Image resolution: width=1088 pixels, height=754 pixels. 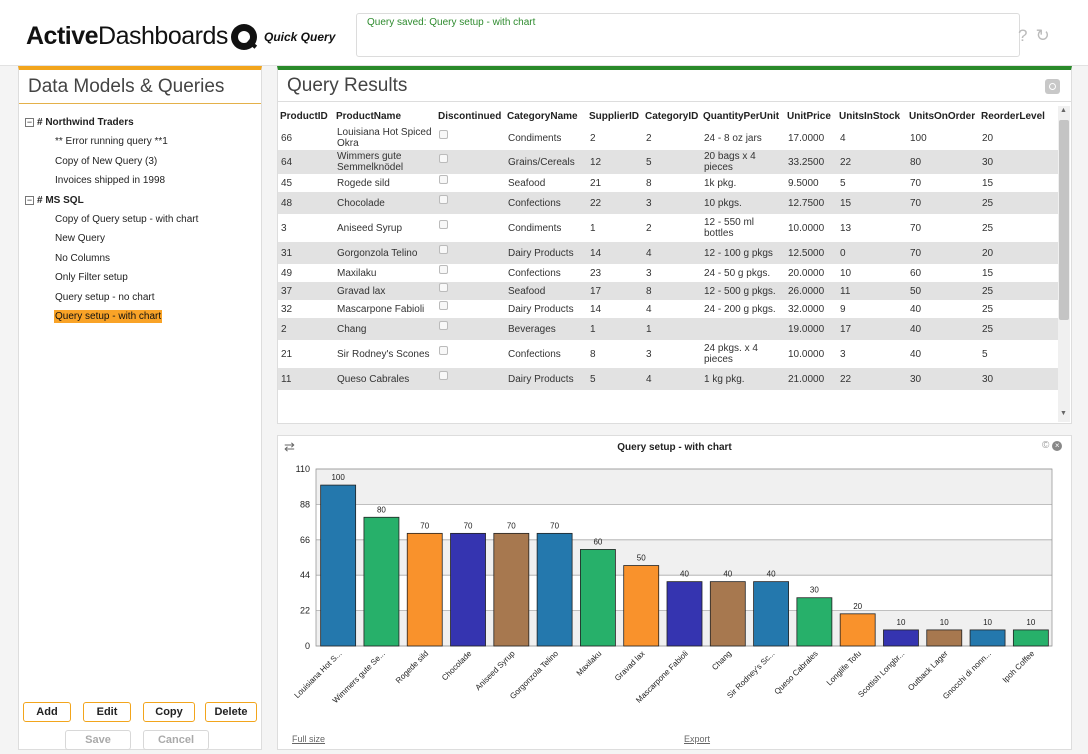 I want to click on table-scrollbar: ▲ ▼, so click(x=1064, y=264).